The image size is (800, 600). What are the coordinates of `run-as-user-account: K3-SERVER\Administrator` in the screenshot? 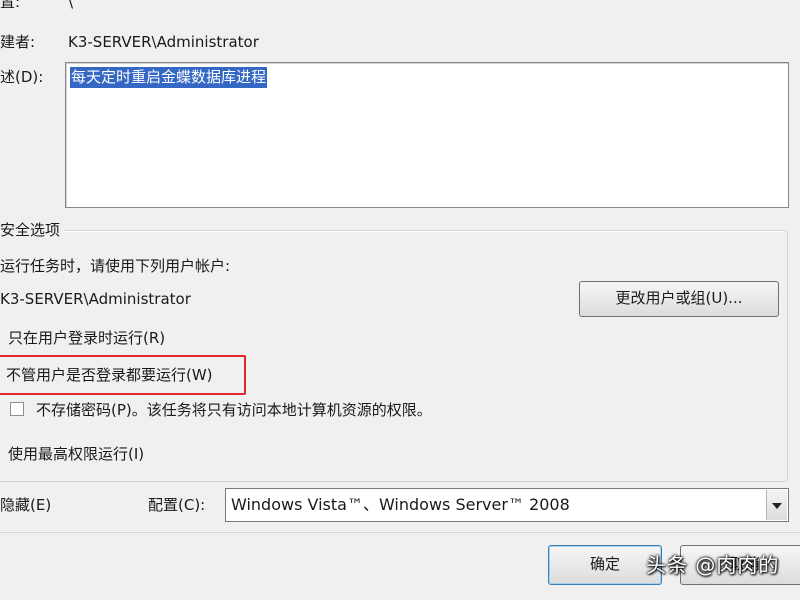 It's located at (95, 299).